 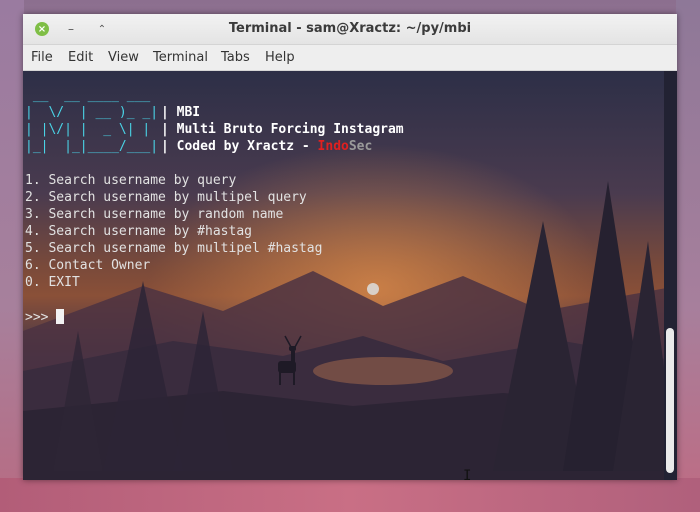 I want to click on input-prompt: >>>, so click(x=45, y=317).